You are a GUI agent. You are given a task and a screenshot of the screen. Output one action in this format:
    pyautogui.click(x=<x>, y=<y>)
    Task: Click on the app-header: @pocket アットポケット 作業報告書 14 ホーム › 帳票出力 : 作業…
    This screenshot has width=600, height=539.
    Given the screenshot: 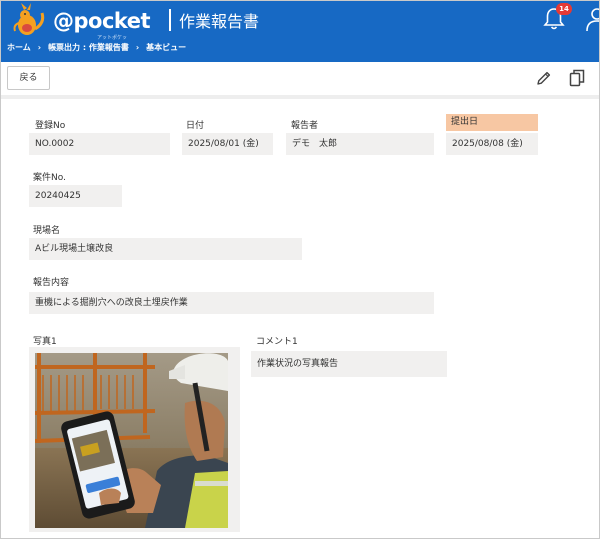 What is the action you would take?
    pyautogui.click(x=300, y=31)
    